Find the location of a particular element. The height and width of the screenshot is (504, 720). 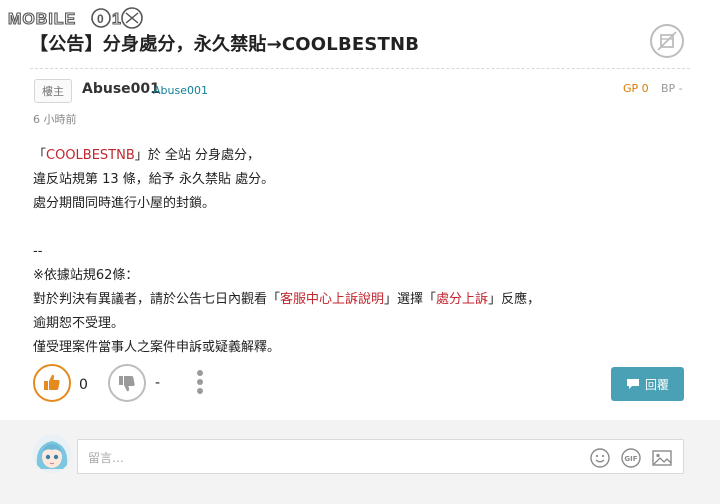

more-options-button is located at coordinates (200, 384).